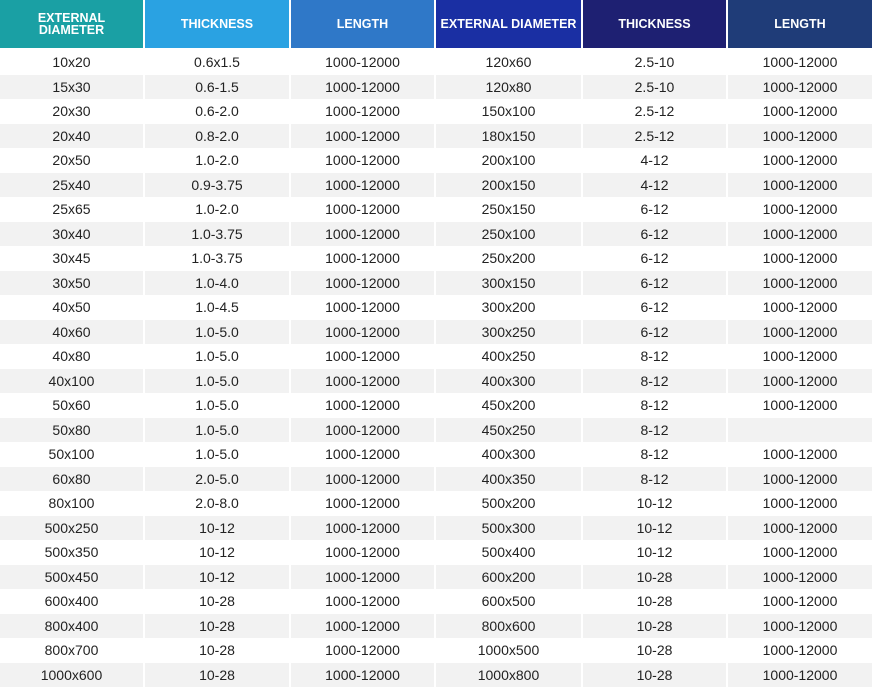  I want to click on external-diameter-cell: 1000x600, so click(72, 674).